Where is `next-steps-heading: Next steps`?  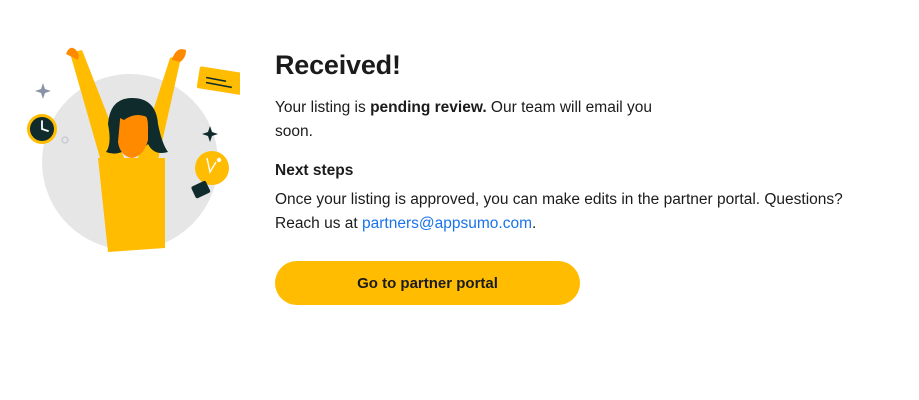
next-steps-heading: Next steps is located at coordinates (314, 170).